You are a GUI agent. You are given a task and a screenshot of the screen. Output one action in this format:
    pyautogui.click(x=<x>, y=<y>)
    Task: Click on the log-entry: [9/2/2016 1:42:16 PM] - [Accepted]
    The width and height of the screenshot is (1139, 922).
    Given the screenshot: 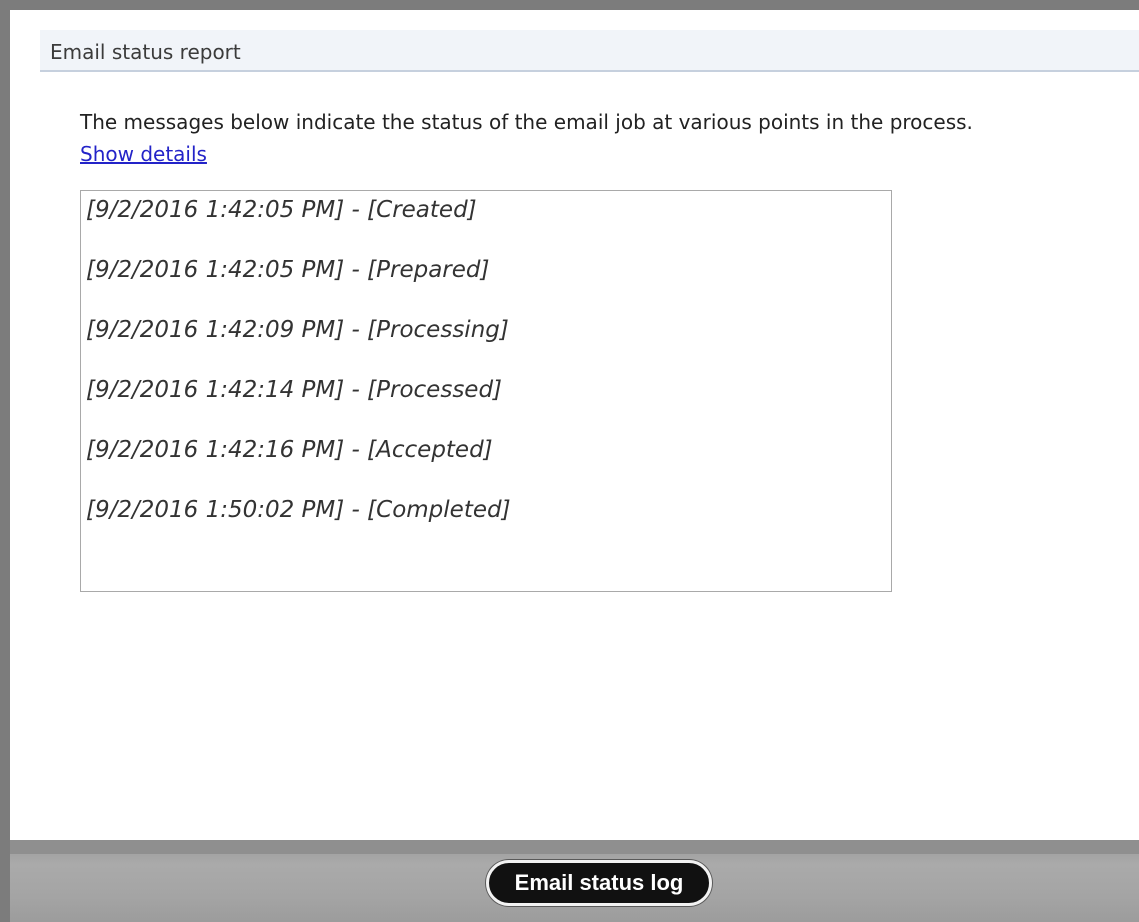 What is the action you would take?
    pyautogui.click(x=289, y=450)
    